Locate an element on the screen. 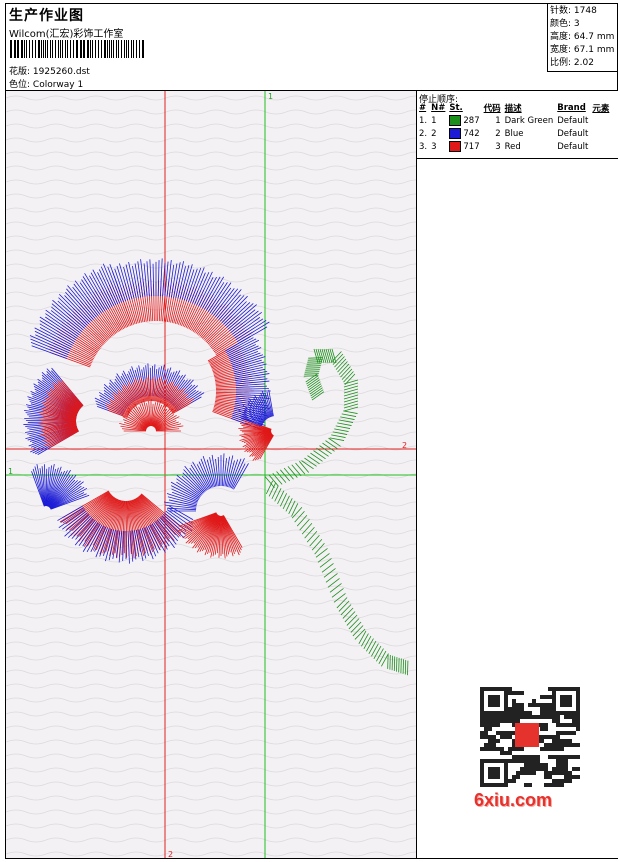  guide-label-green-h: 1 is located at coordinates (10, 471).